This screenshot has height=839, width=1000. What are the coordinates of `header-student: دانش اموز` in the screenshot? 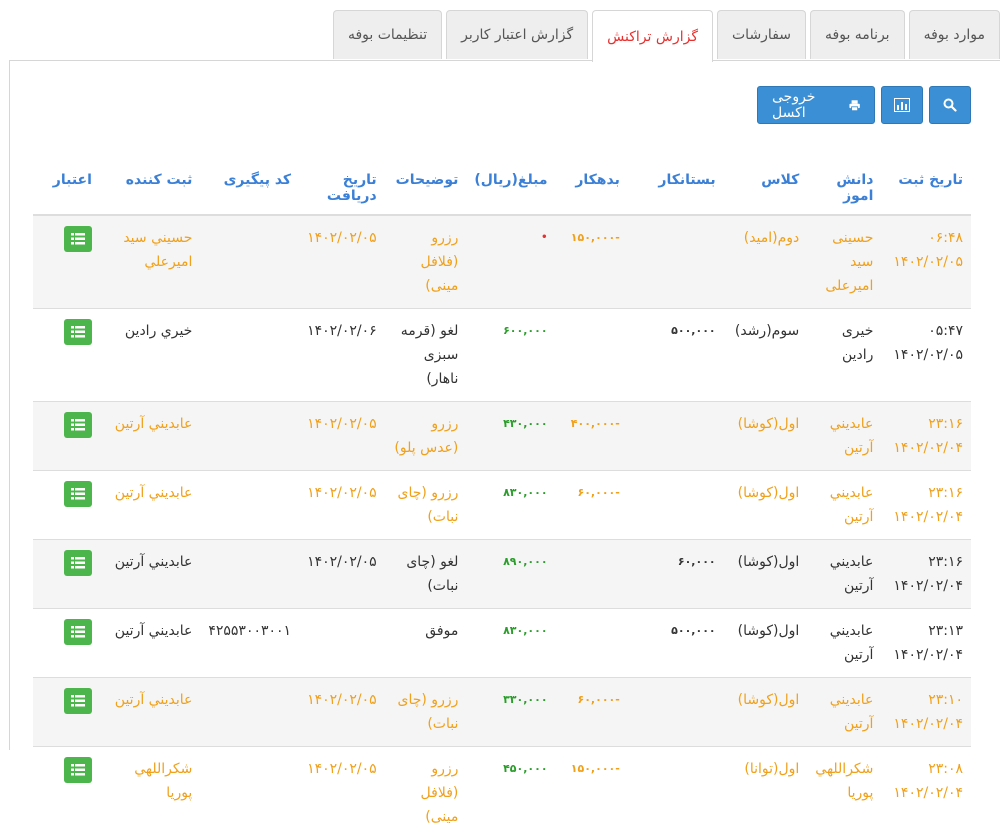 It's located at (844, 187).